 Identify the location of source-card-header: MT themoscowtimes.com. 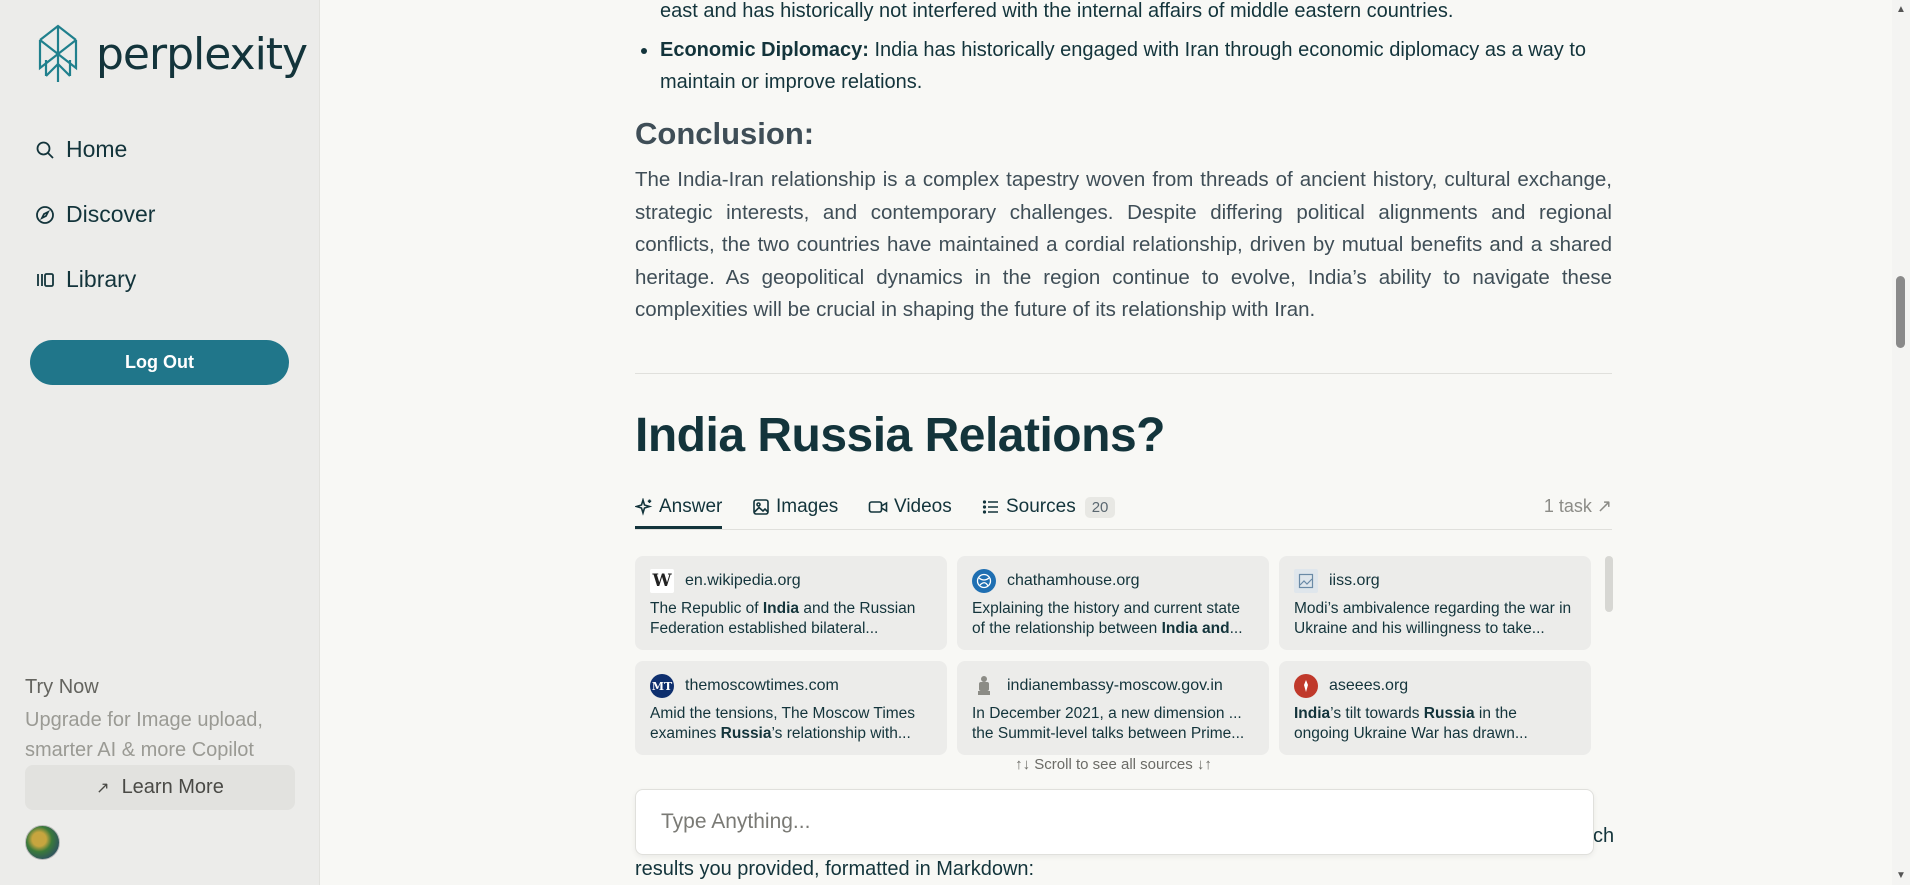
(791, 686).